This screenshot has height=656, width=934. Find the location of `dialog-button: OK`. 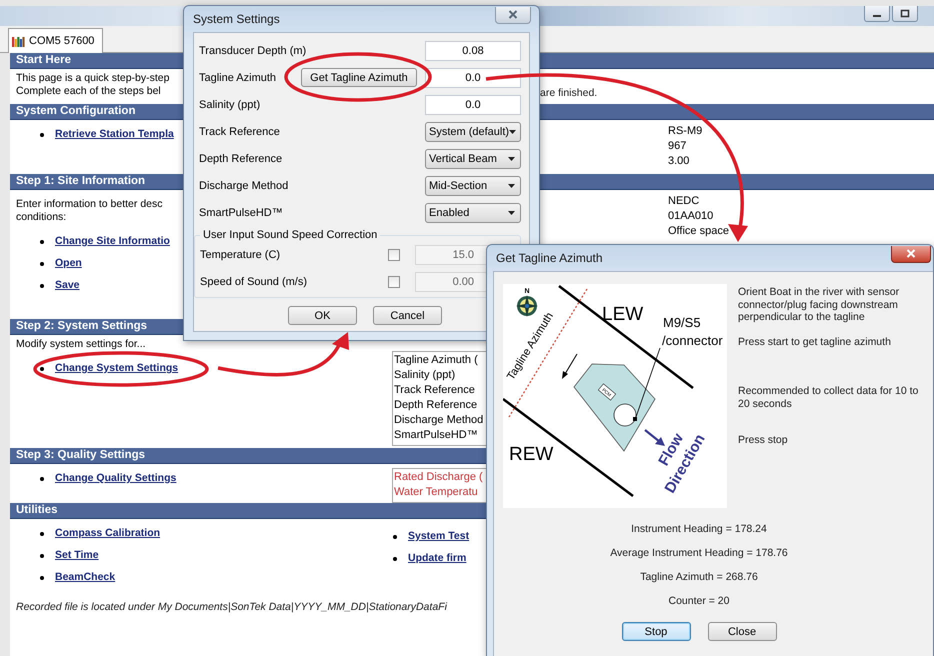

dialog-button: OK is located at coordinates (322, 315).